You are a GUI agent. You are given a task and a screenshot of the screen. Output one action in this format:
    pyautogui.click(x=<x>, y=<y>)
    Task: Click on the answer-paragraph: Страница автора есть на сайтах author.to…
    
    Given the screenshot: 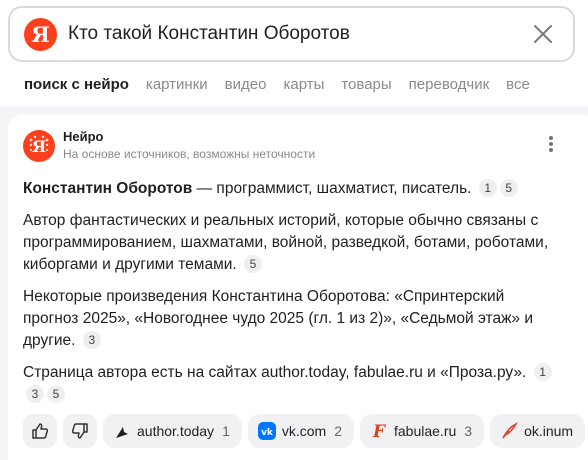 What is the action you would take?
    pyautogui.click(x=293, y=384)
    